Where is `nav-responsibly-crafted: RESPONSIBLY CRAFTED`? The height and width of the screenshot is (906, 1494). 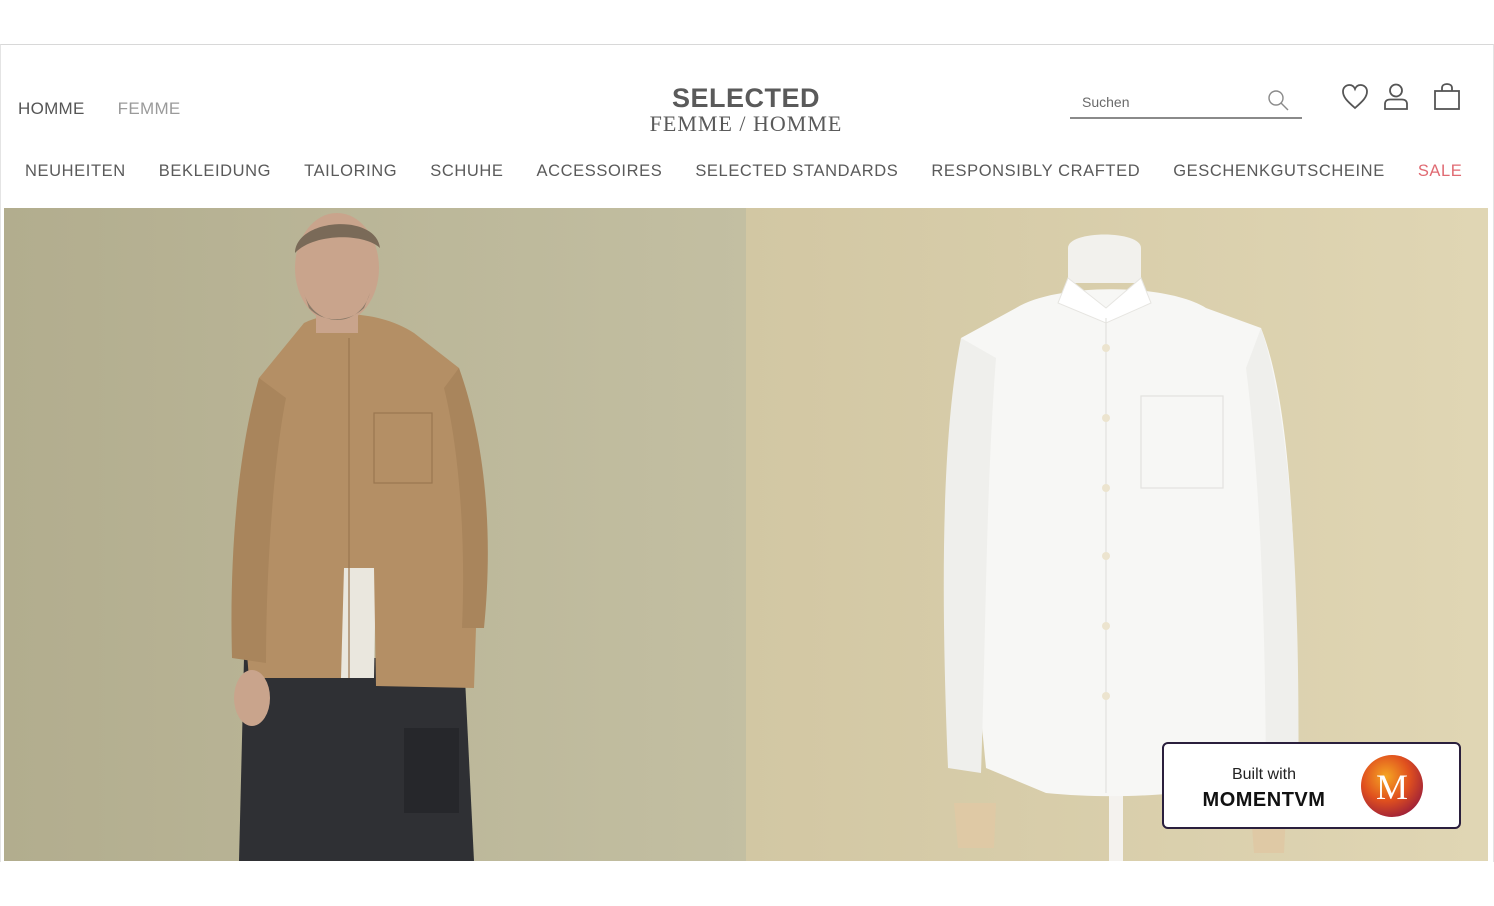 nav-responsibly-crafted: RESPONSIBLY CRAFTED is located at coordinates (1035, 171).